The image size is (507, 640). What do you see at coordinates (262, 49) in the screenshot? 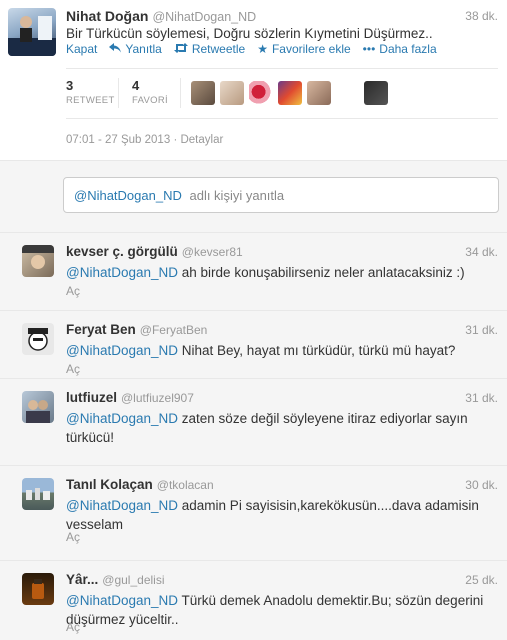
I see `star-icon: ★` at bounding box center [262, 49].